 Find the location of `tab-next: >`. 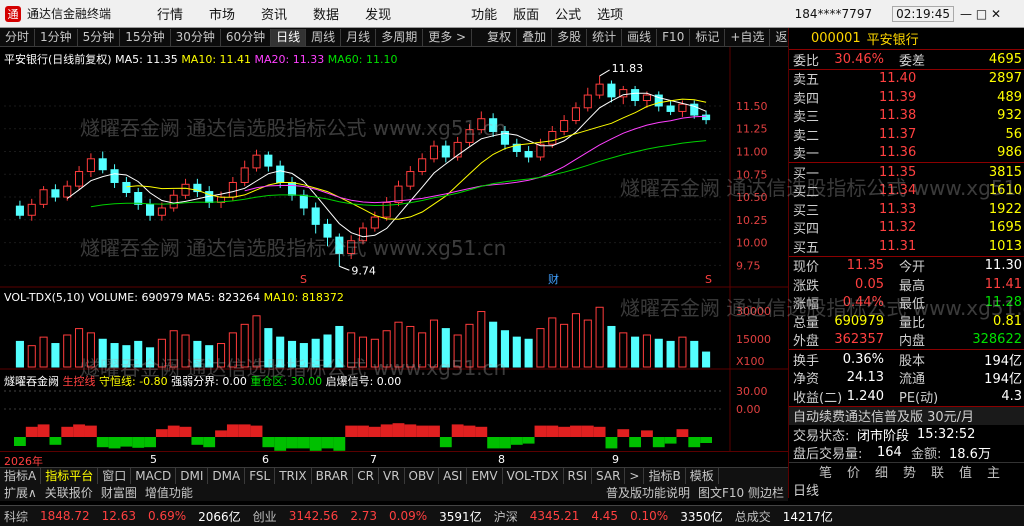

tab-next: > is located at coordinates (635, 476).